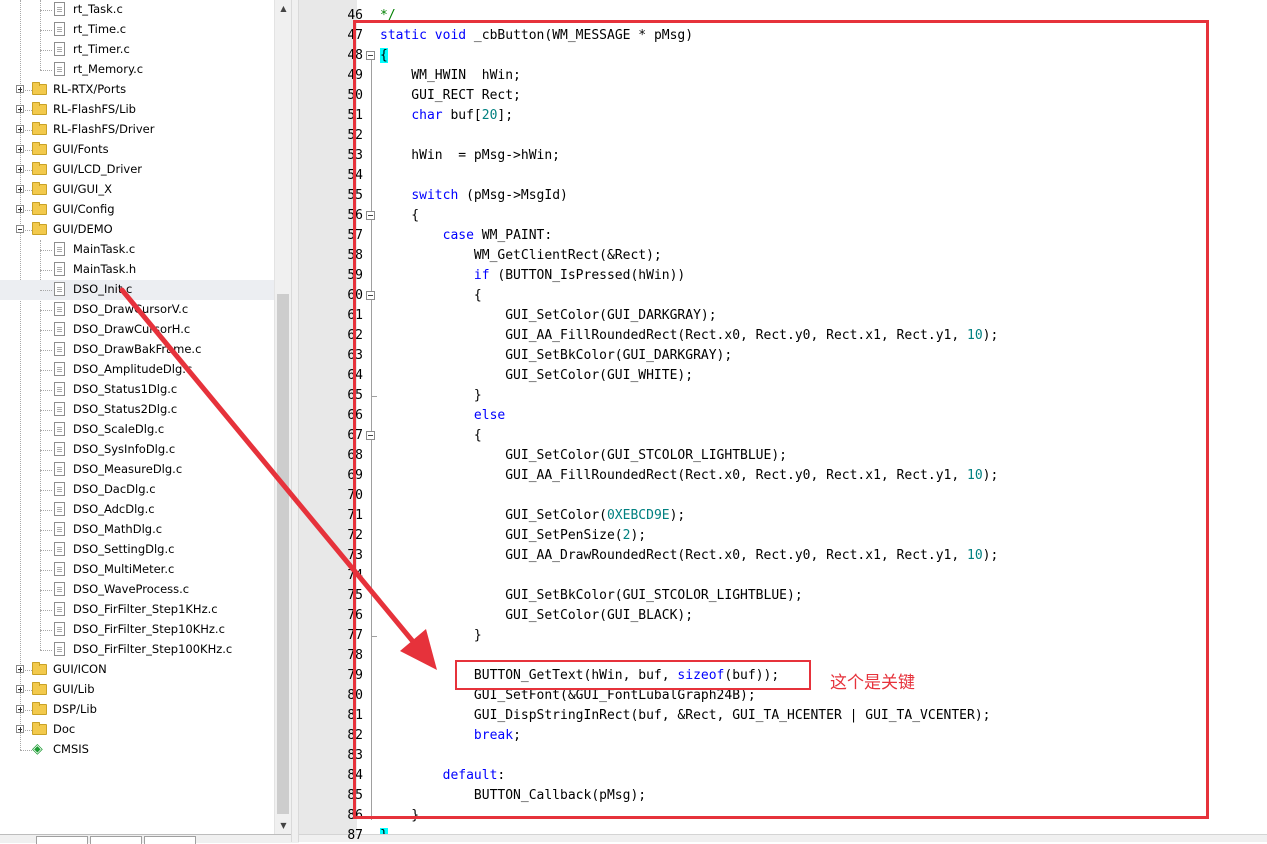 This screenshot has width=1267, height=844. What do you see at coordinates (137, 490) in the screenshot?
I see `tree-file-item: DSO_DacDlg.c` at bounding box center [137, 490].